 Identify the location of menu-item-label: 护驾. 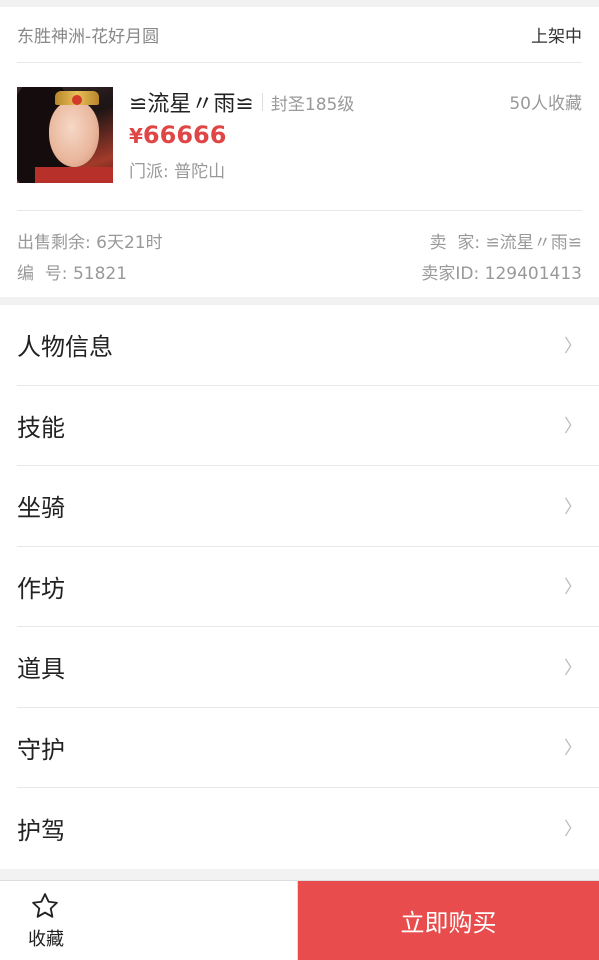
(41, 830).